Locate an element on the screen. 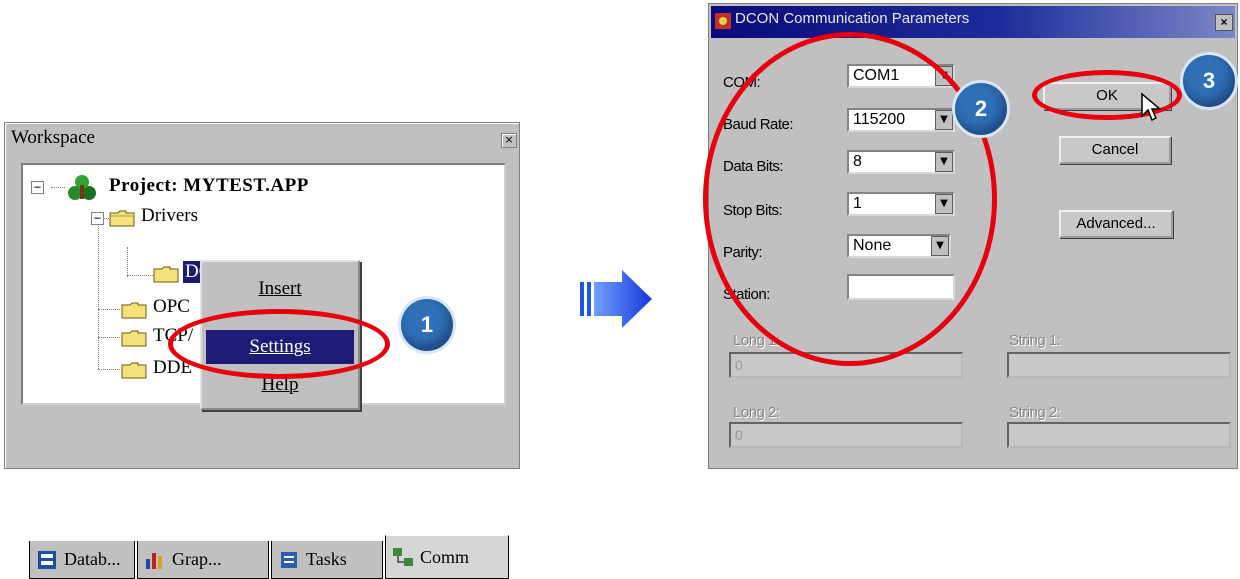 The image size is (1240, 579). database-icon is located at coordinates (47, 559).